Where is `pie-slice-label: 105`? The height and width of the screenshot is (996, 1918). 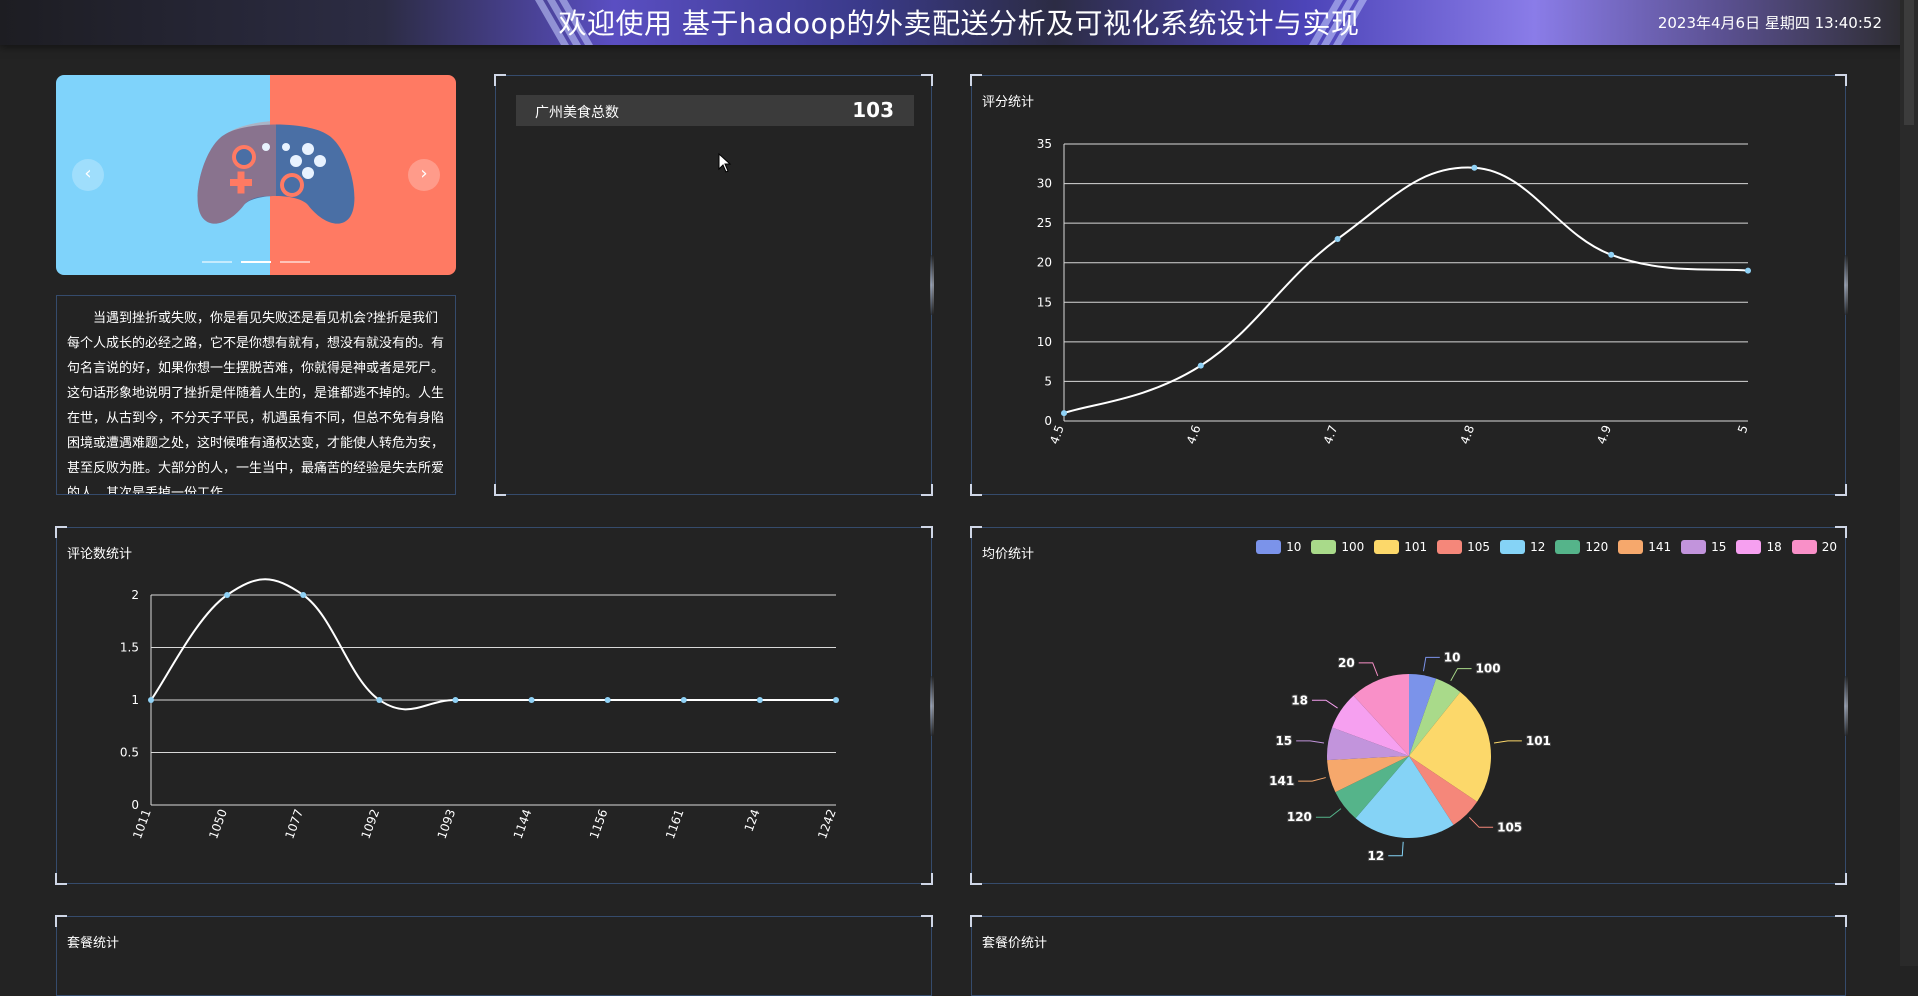 pie-slice-label: 105 is located at coordinates (1509, 827).